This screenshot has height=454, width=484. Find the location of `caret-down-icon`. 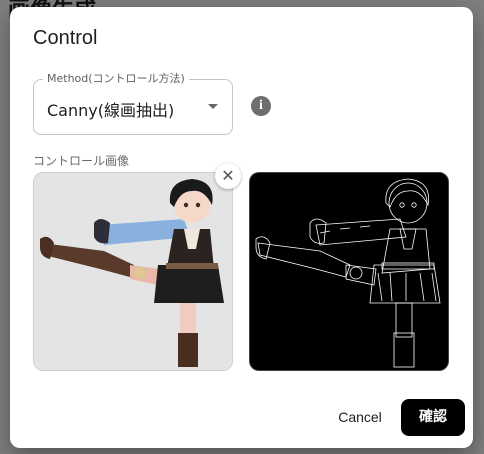

caret-down-icon is located at coordinates (213, 106).